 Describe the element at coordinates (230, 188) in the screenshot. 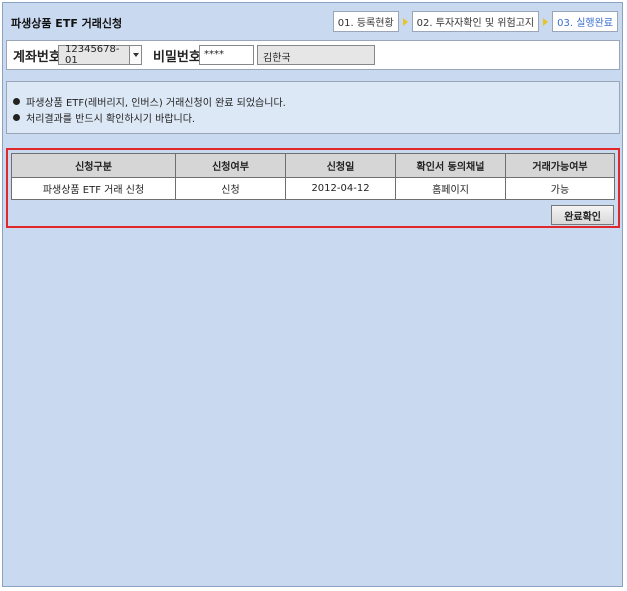

I see `table-cell: 신청` at that location.